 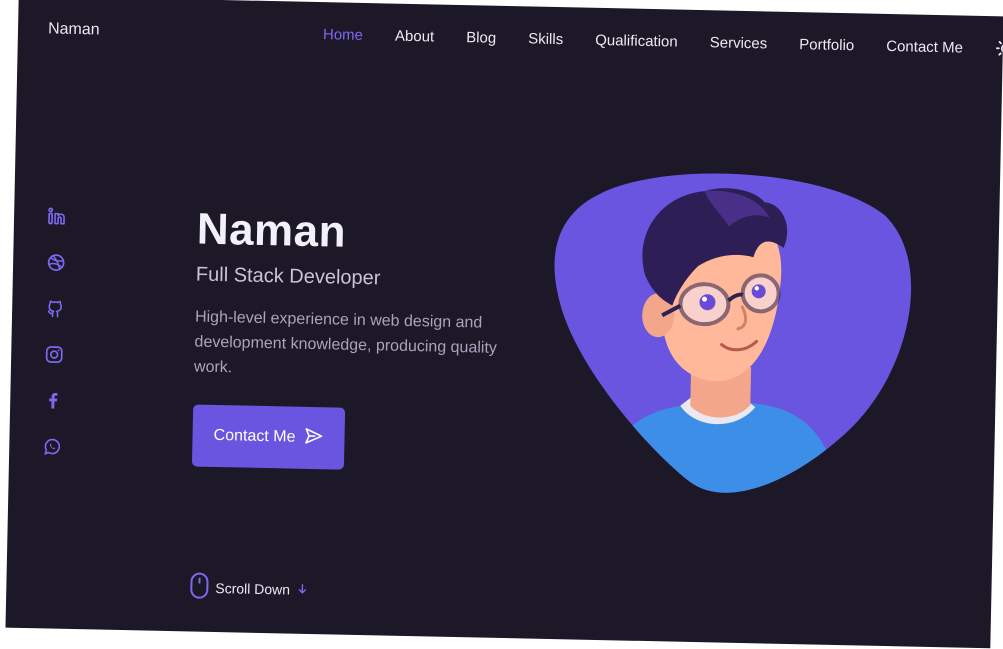 I want to click on nav-qualification: Qualification, so click(x=636, y=41).